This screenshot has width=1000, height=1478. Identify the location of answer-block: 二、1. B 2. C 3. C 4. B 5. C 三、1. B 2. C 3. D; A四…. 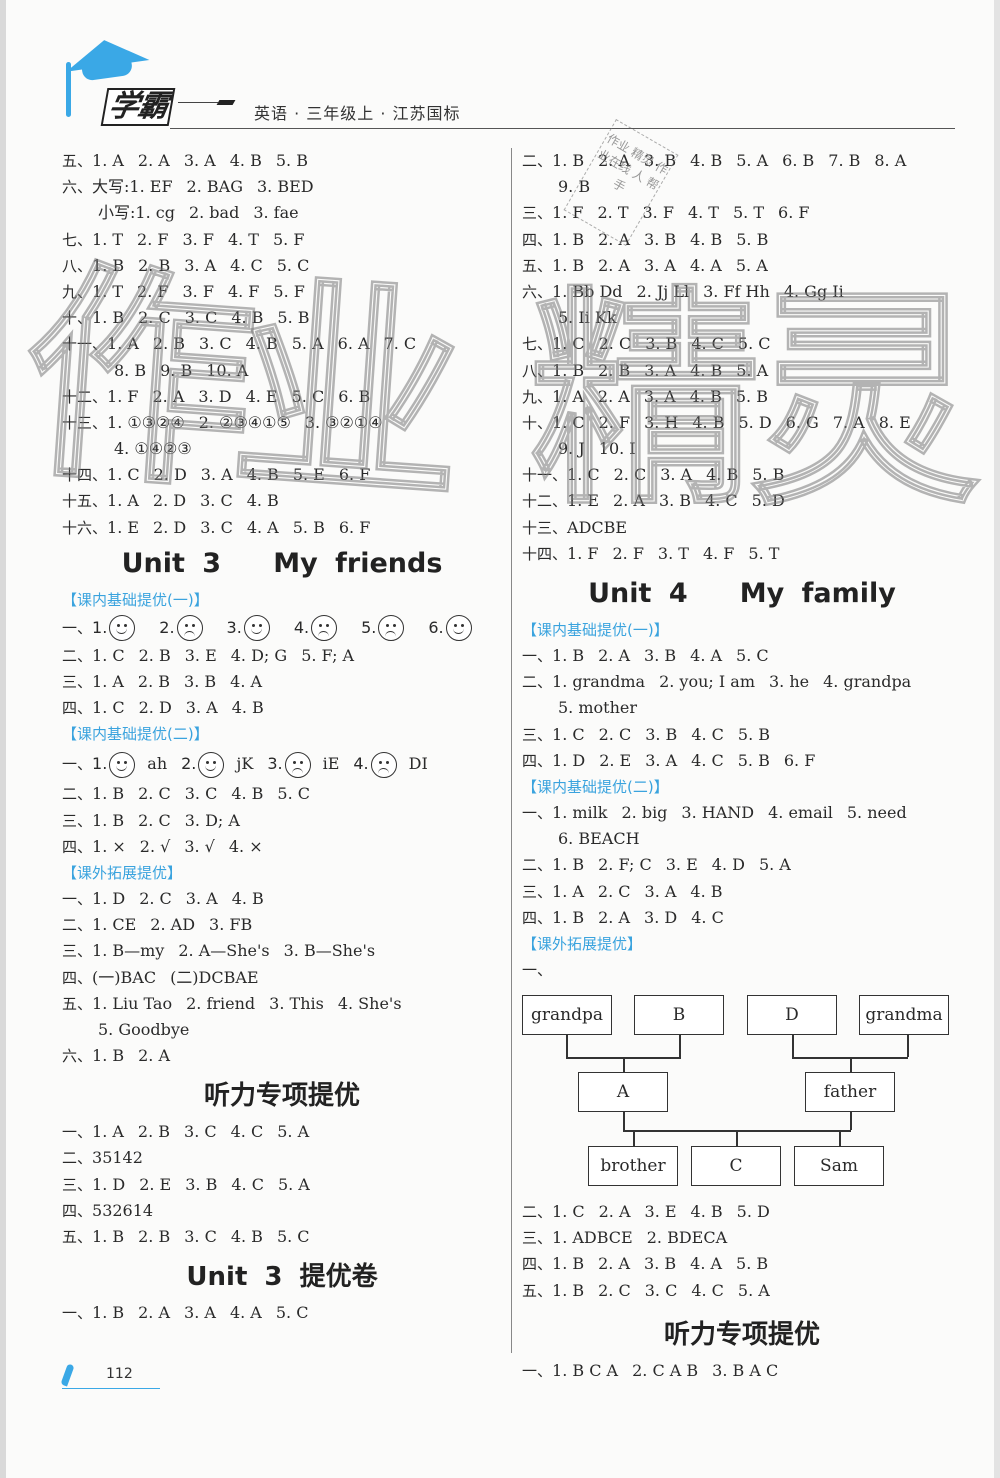
(282, 820).